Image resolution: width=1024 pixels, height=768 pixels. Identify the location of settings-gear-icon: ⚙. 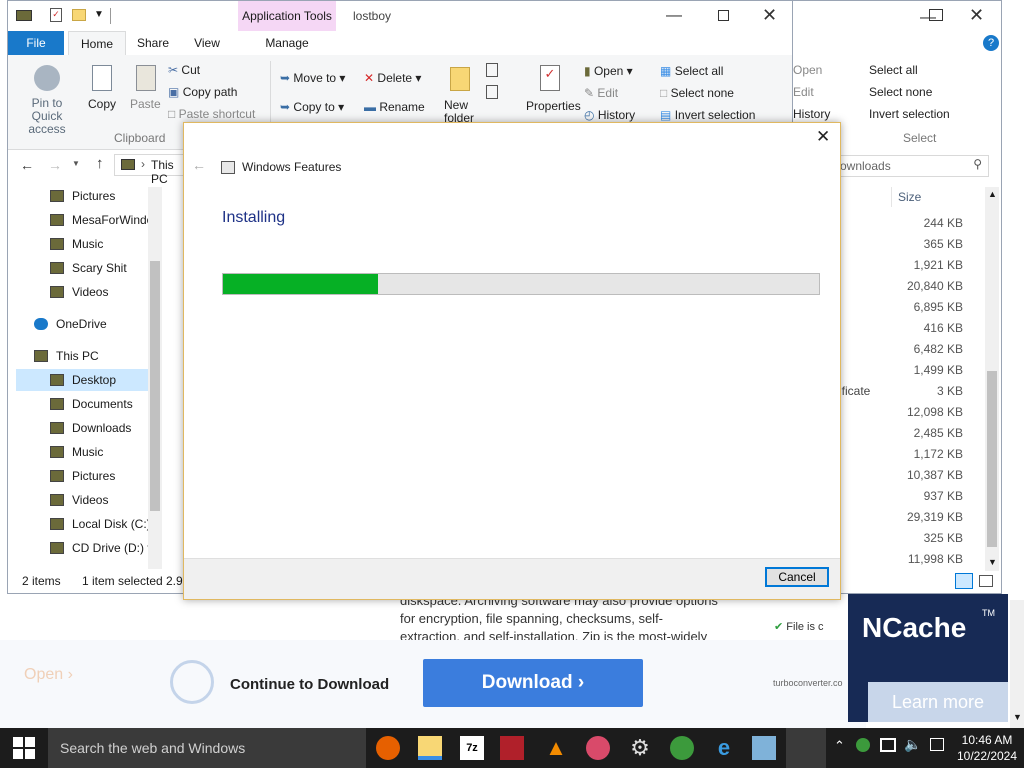
(640, 748).